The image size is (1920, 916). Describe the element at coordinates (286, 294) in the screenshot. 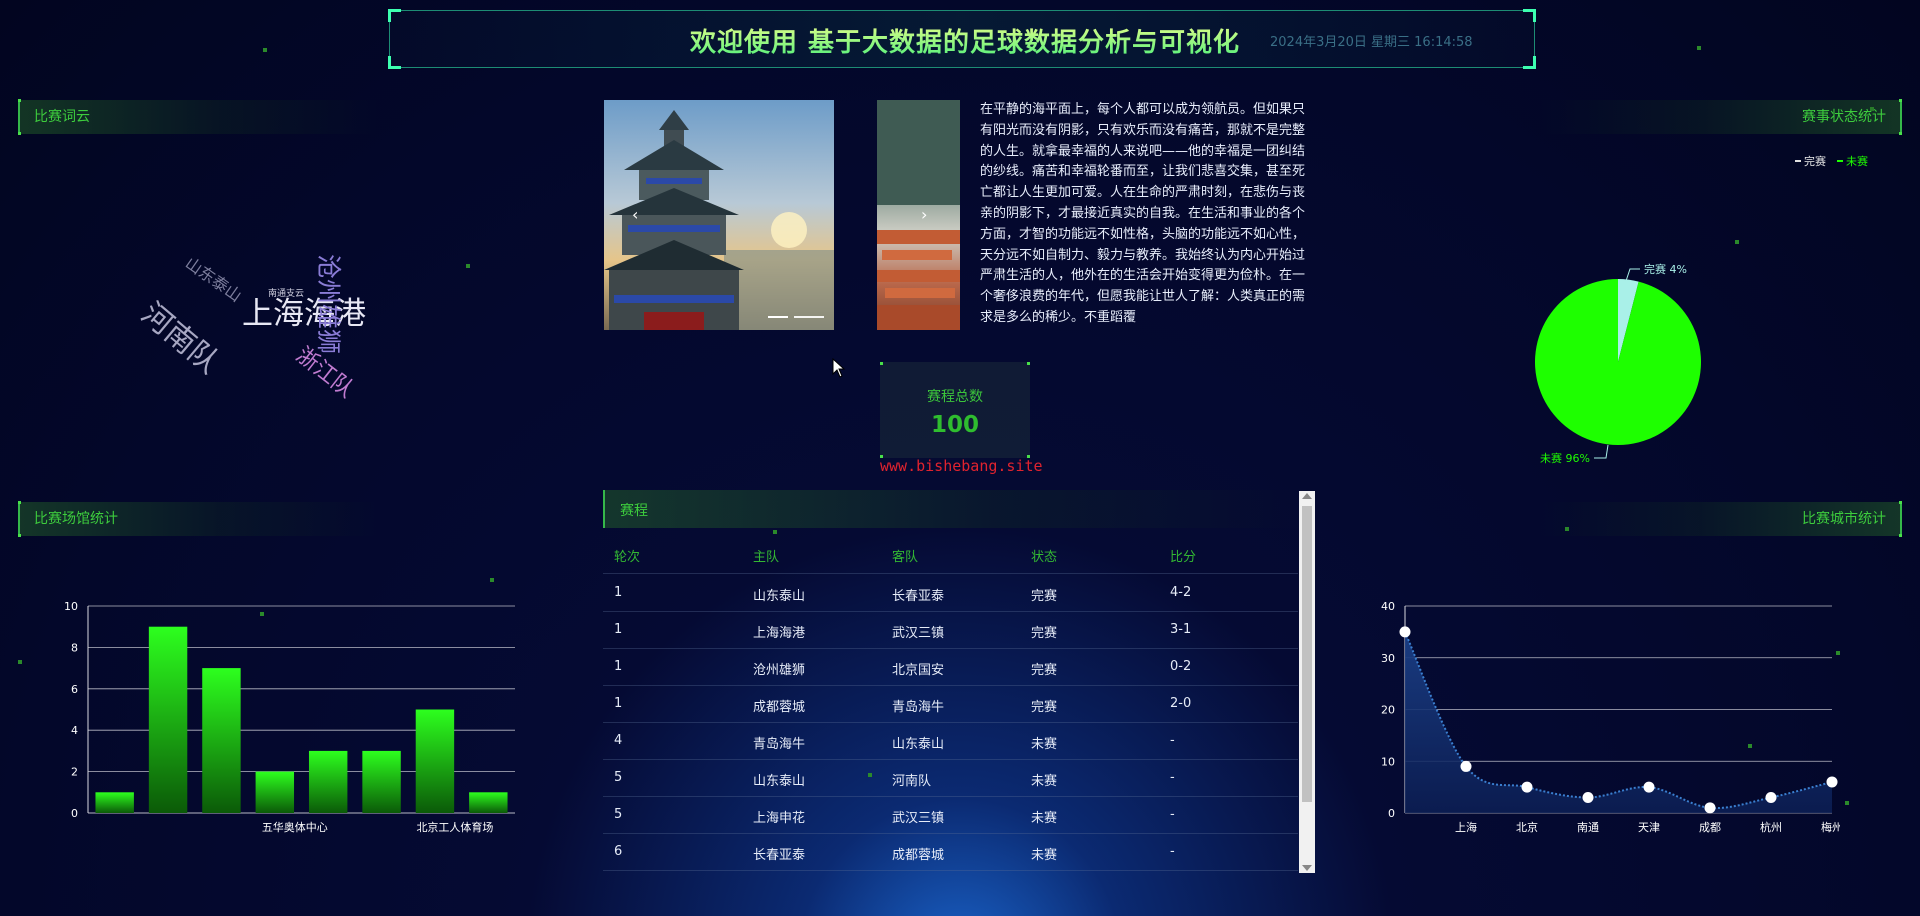

I see `wordcloud-word: 南通支云` at that location.